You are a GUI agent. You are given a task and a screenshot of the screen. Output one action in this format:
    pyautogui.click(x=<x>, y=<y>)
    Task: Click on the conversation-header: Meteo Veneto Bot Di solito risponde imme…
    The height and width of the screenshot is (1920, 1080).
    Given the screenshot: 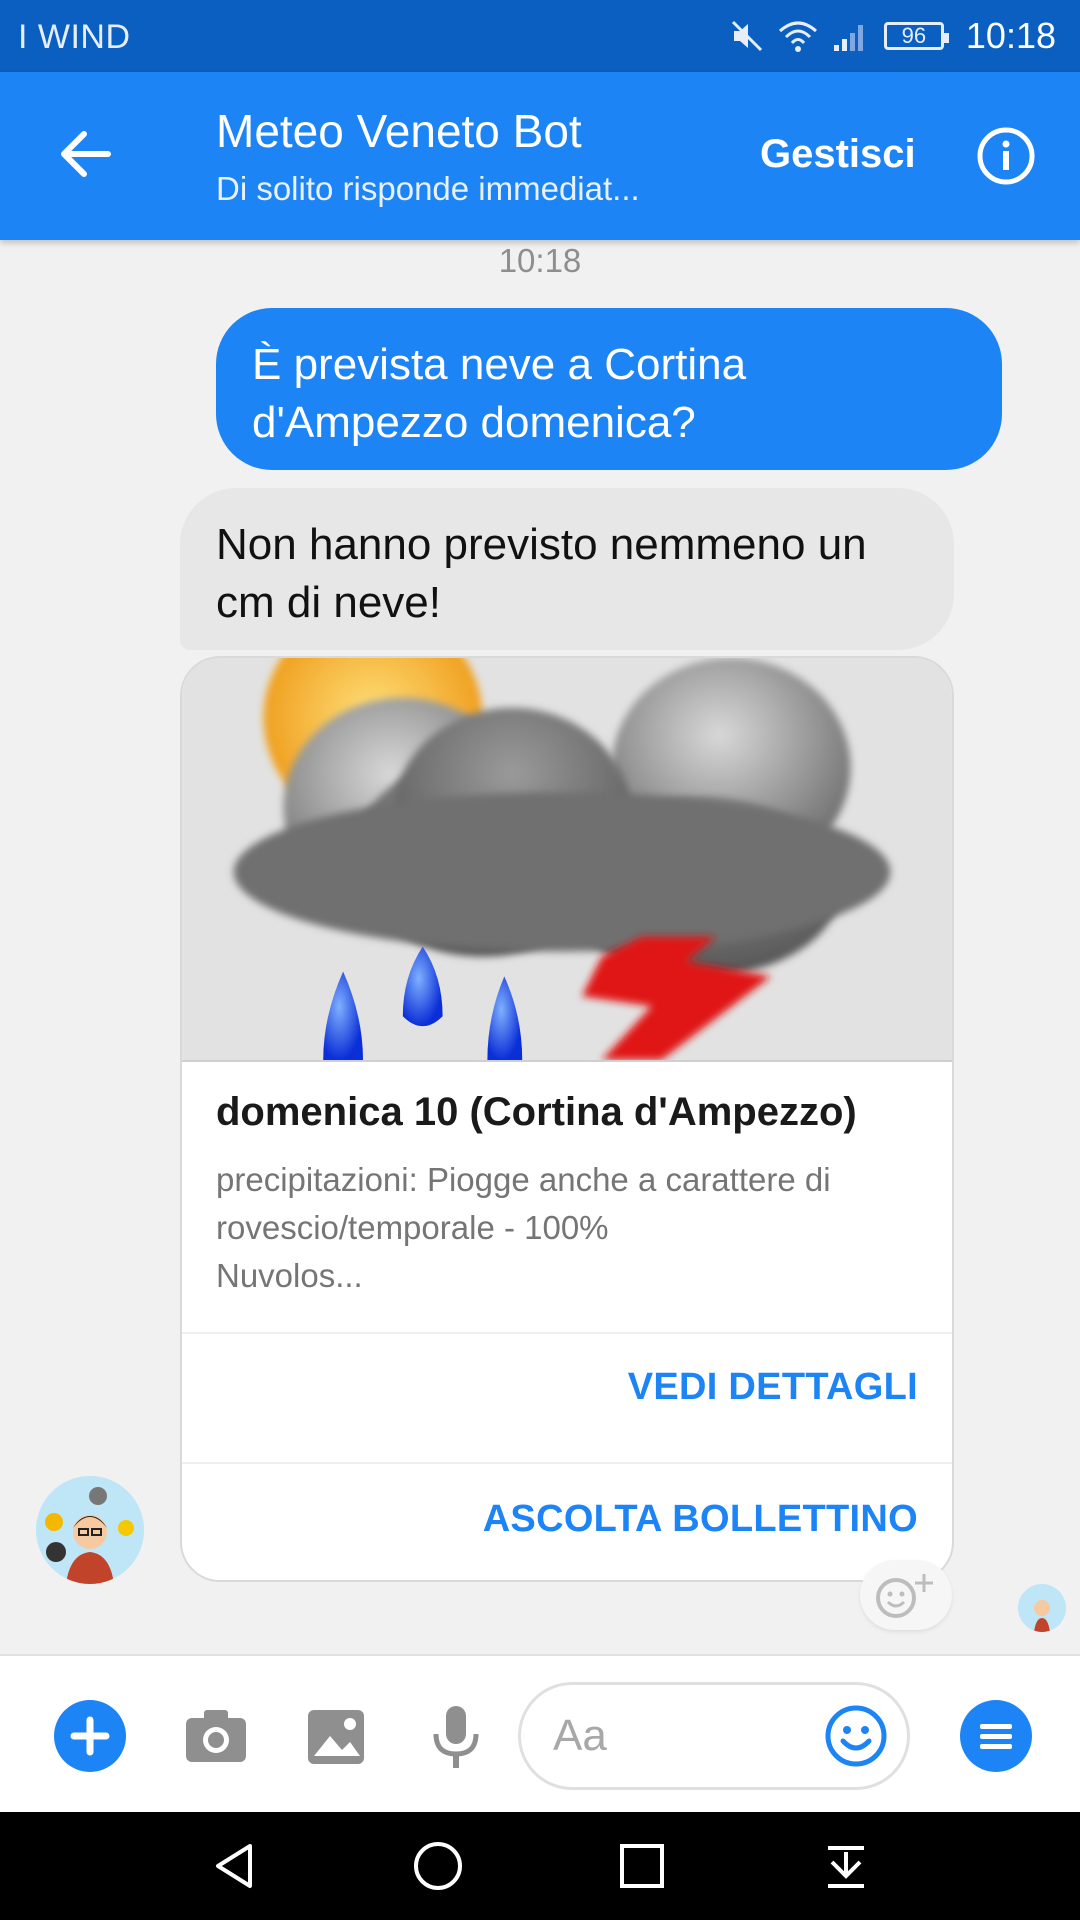 What is the action you would take?
    pyautogui.click(x=540, y=156)
    